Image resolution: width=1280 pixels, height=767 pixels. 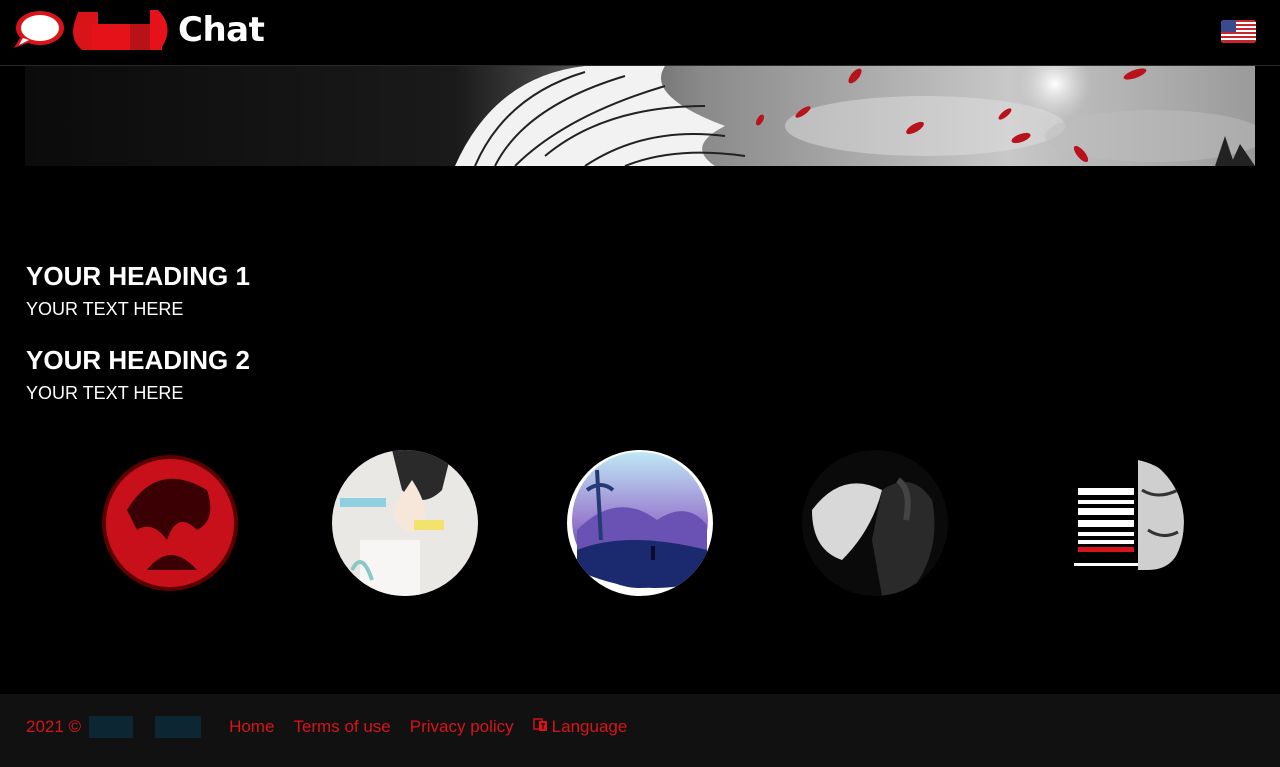 What do you see at coordinates (38, 30) in the screenshot?
I see `chat-bubble-icon` at bounding box center [38, 30].